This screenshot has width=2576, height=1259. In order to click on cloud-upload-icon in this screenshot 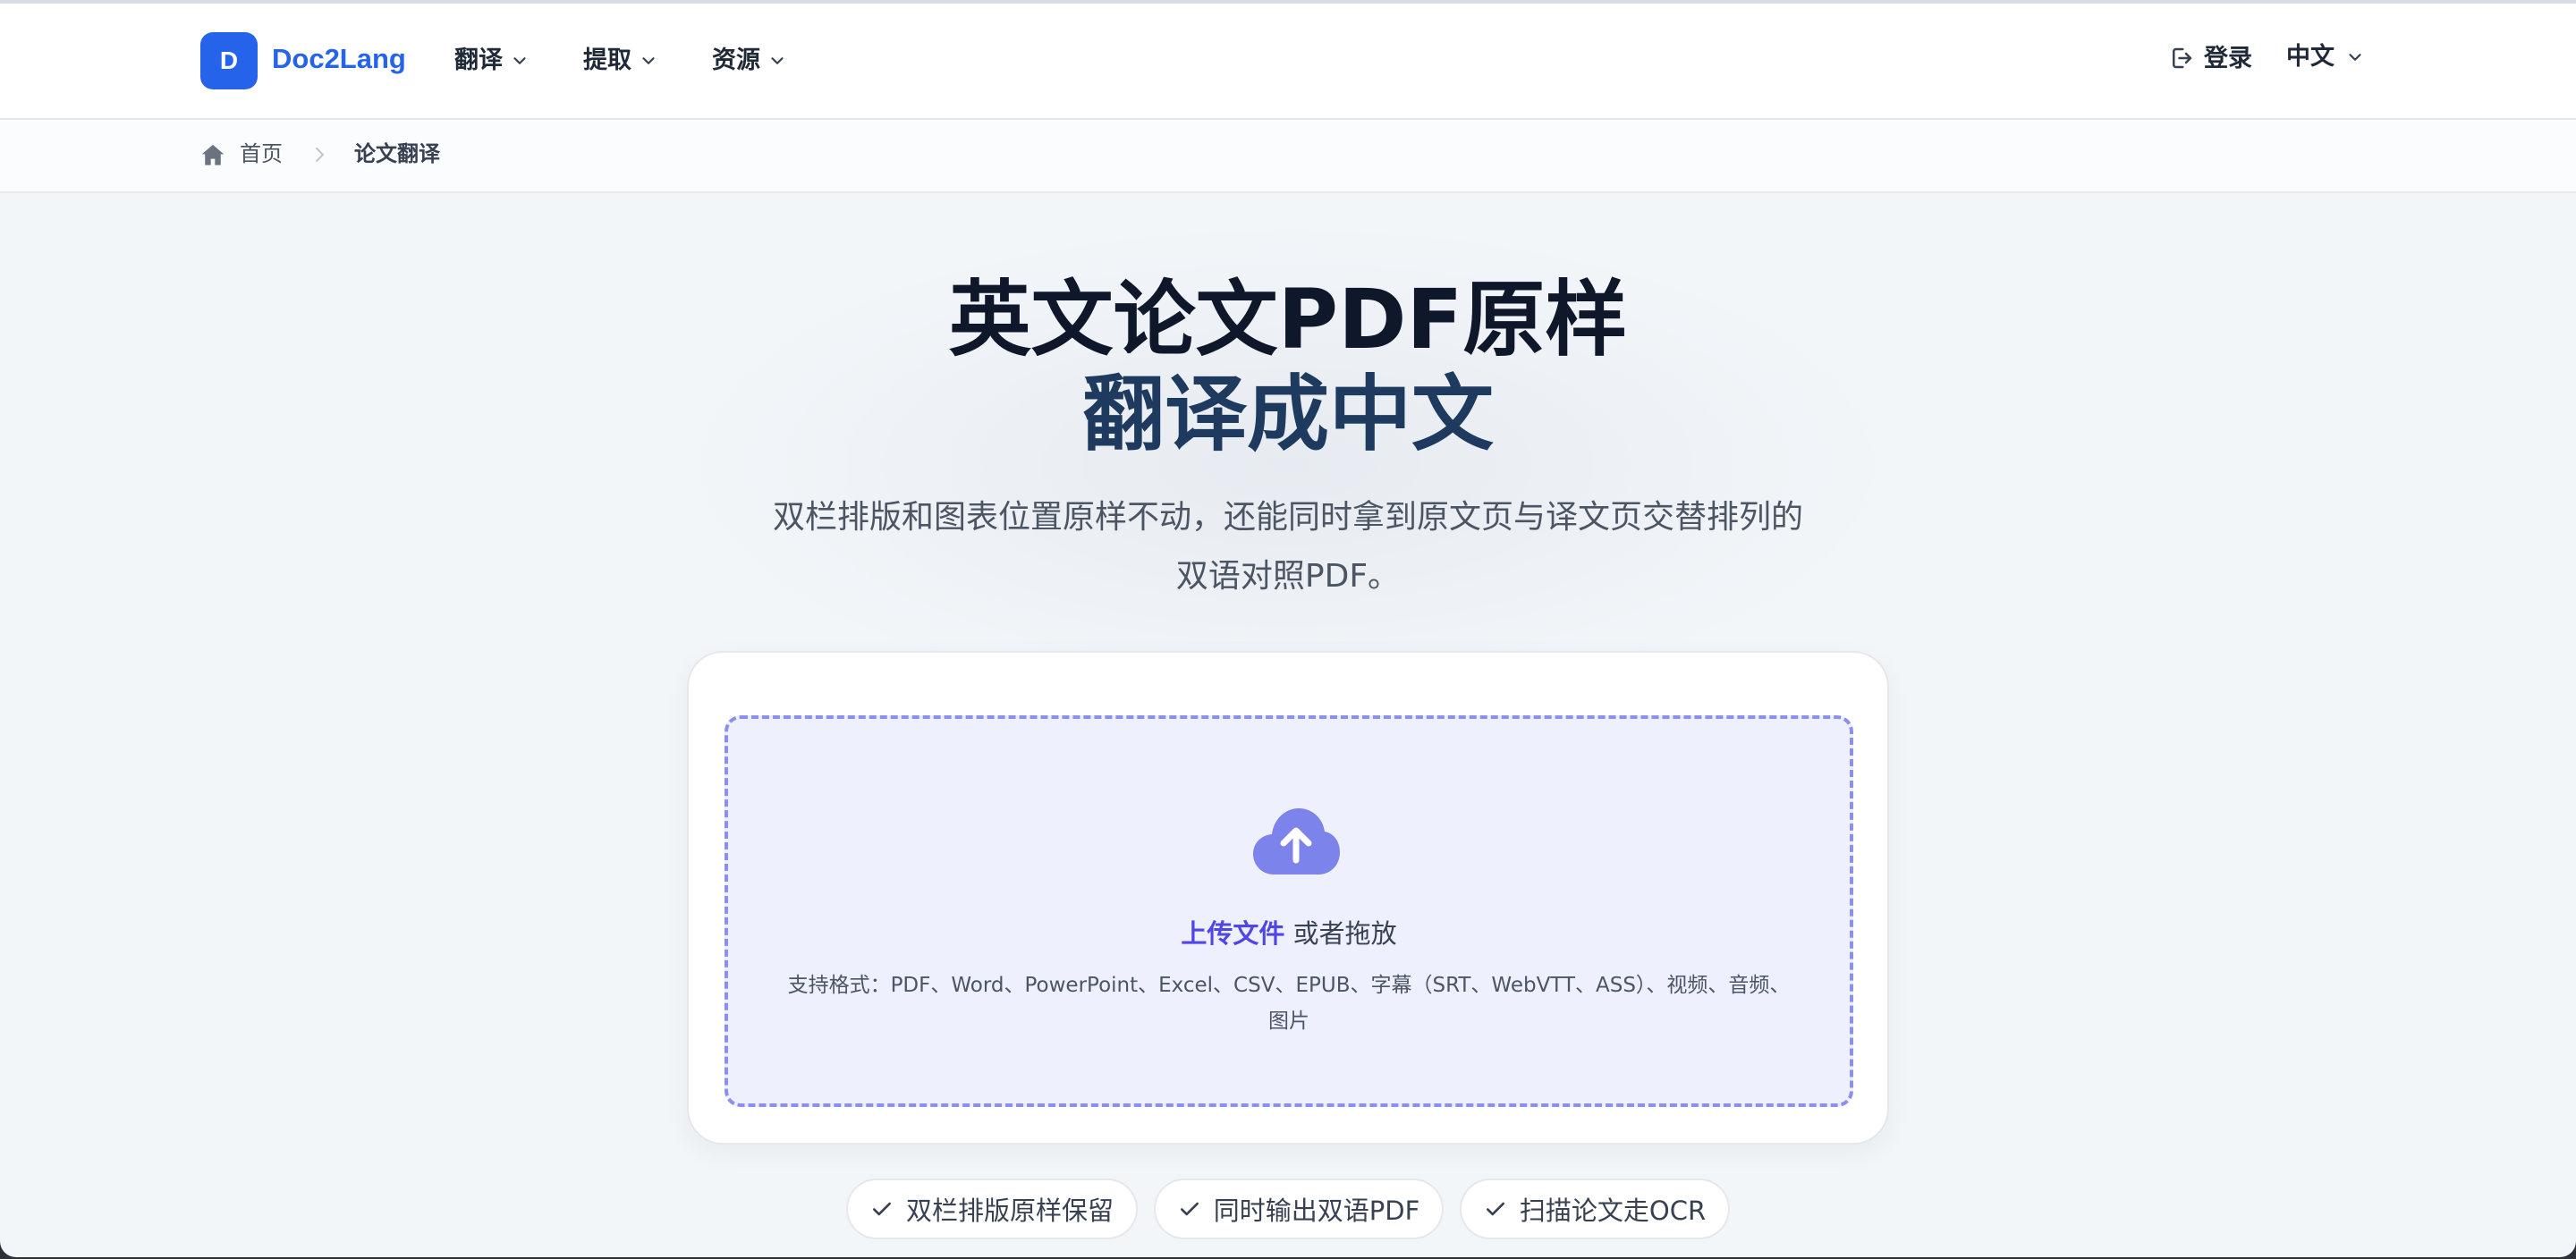, I will do `click(1296, 841)`.